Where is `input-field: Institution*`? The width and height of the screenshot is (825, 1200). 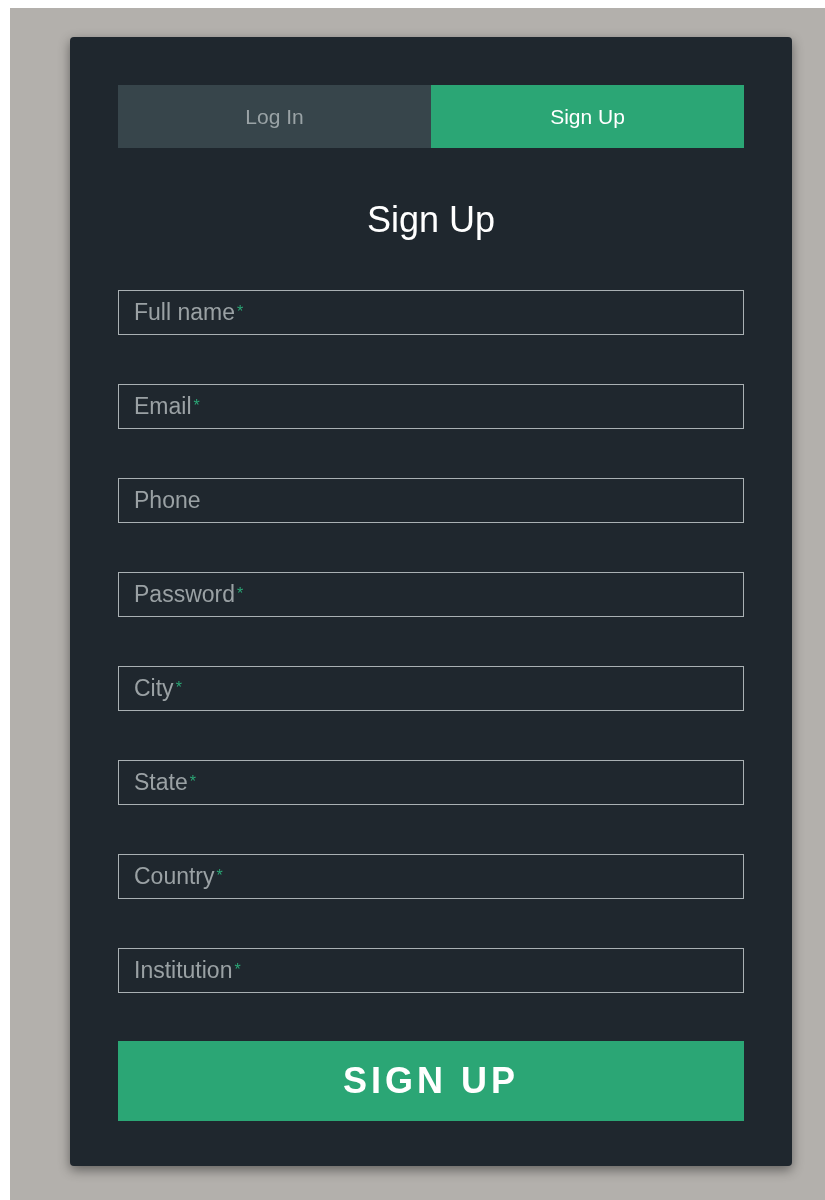
input-field: Institution* is located at coordinates (431, 970).